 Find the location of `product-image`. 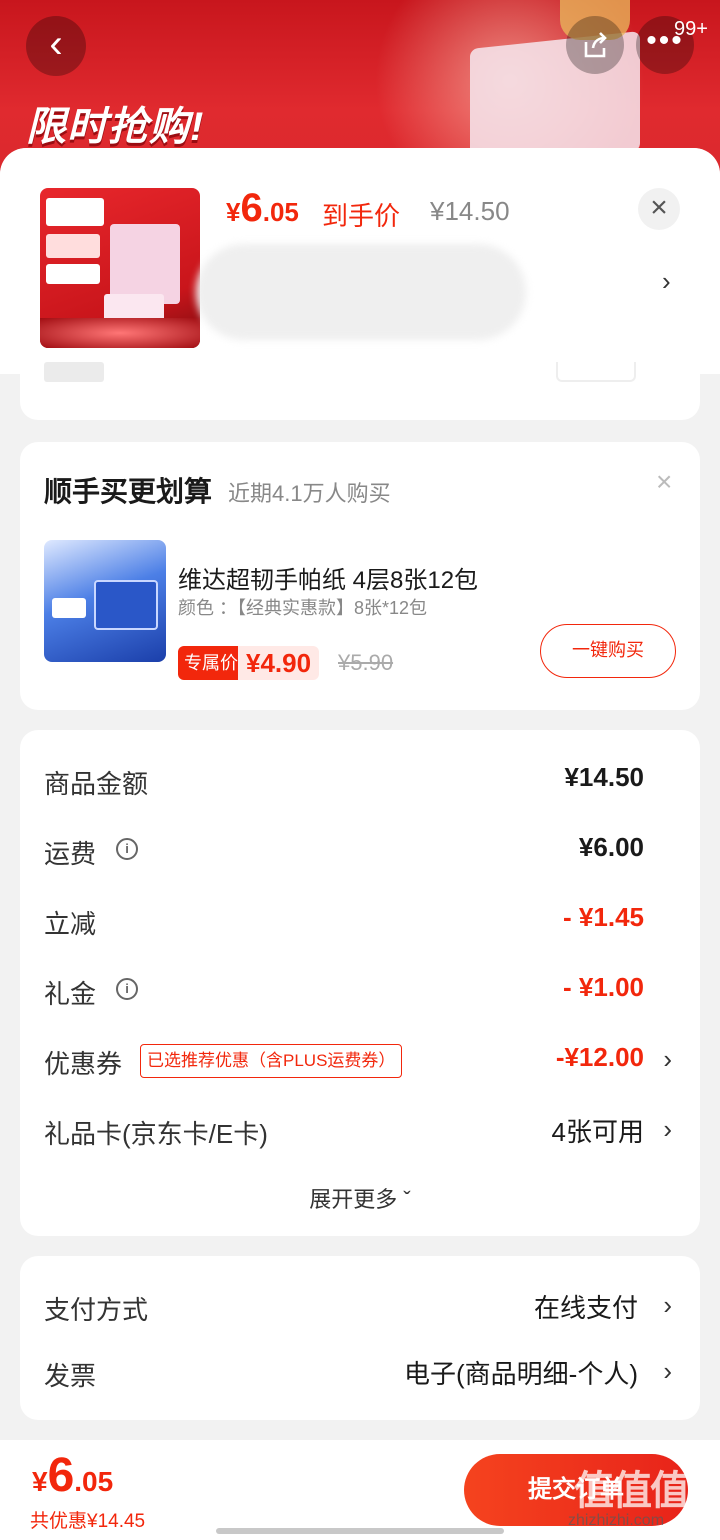

product-image is located at coordinates (120, 268).